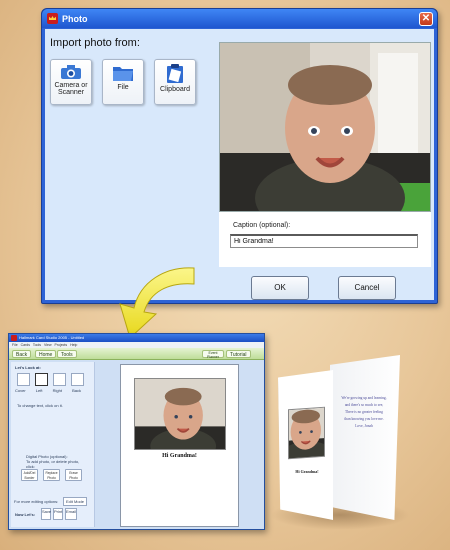 The width and height of the screenshot is (450, 550). Describe the element at coordinates (39, 390) in the screenshot. I see `thumb-label-left: Left` at that location.